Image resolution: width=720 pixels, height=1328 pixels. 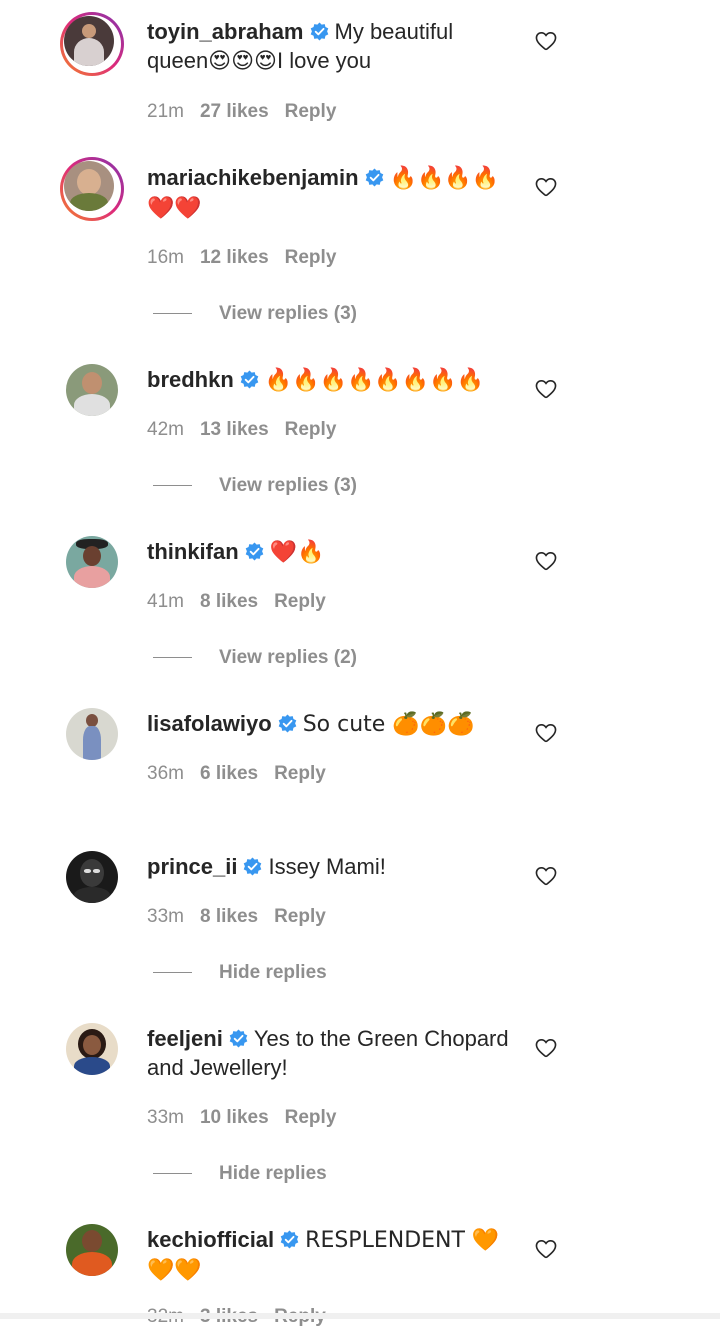 I want to click on comment-time: 16m, so click(x=165, y=257).